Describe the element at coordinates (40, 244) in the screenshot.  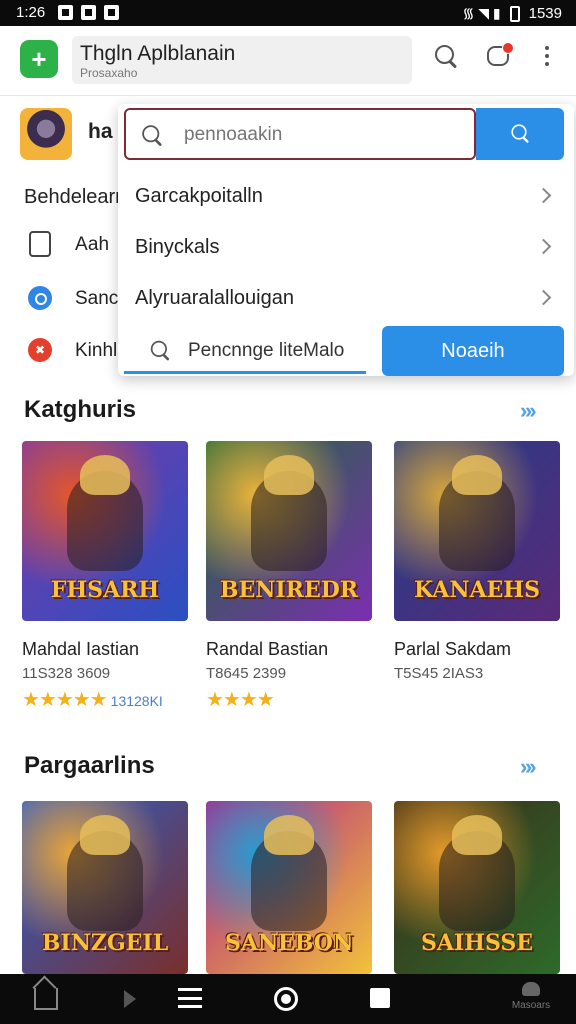
I see `phone-icon` at that location.